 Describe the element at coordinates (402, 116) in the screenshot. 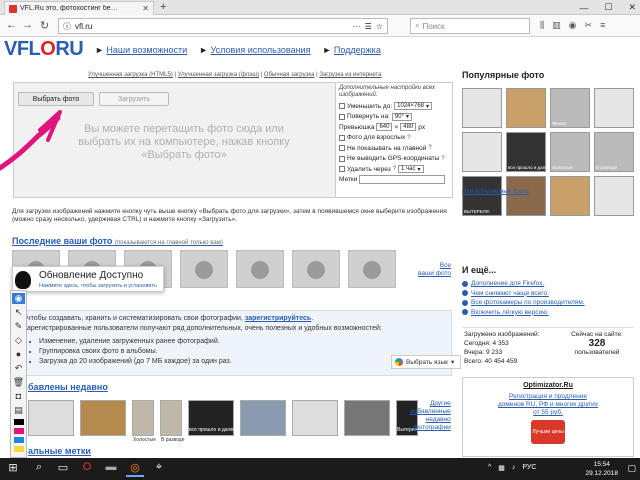

I see `rotate-select: 90° ▾` at that location.